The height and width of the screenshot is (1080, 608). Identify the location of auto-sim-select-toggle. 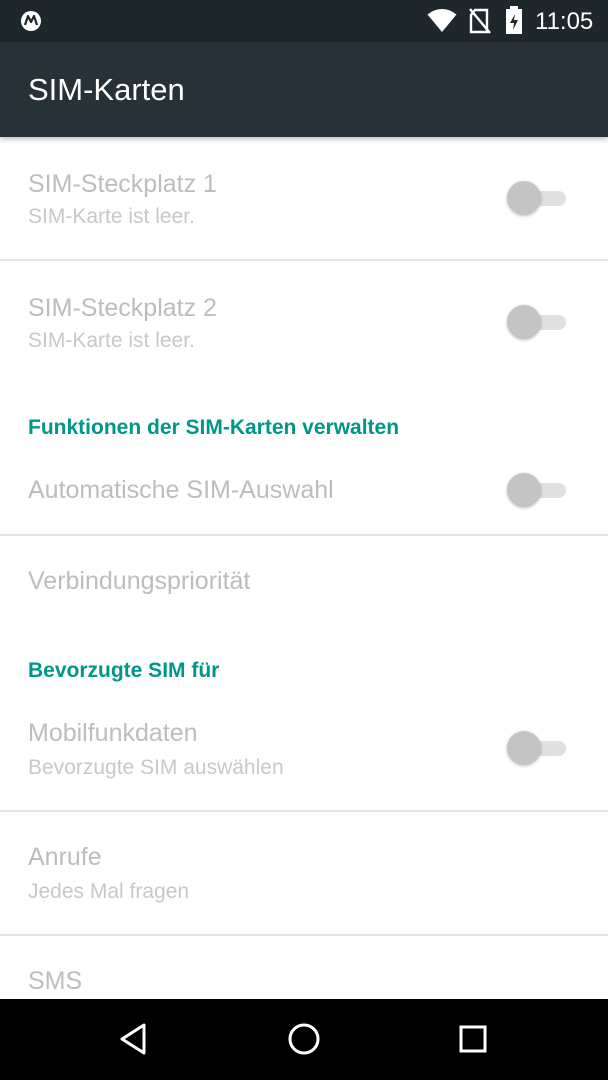
(537, 490).